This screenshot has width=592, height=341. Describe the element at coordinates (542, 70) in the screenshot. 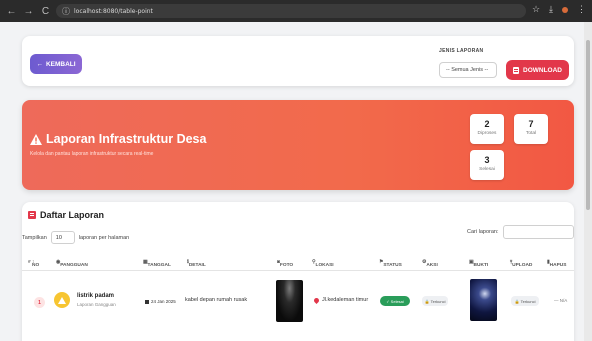

I see `download-button-label: DOWNLOAD` at that location.